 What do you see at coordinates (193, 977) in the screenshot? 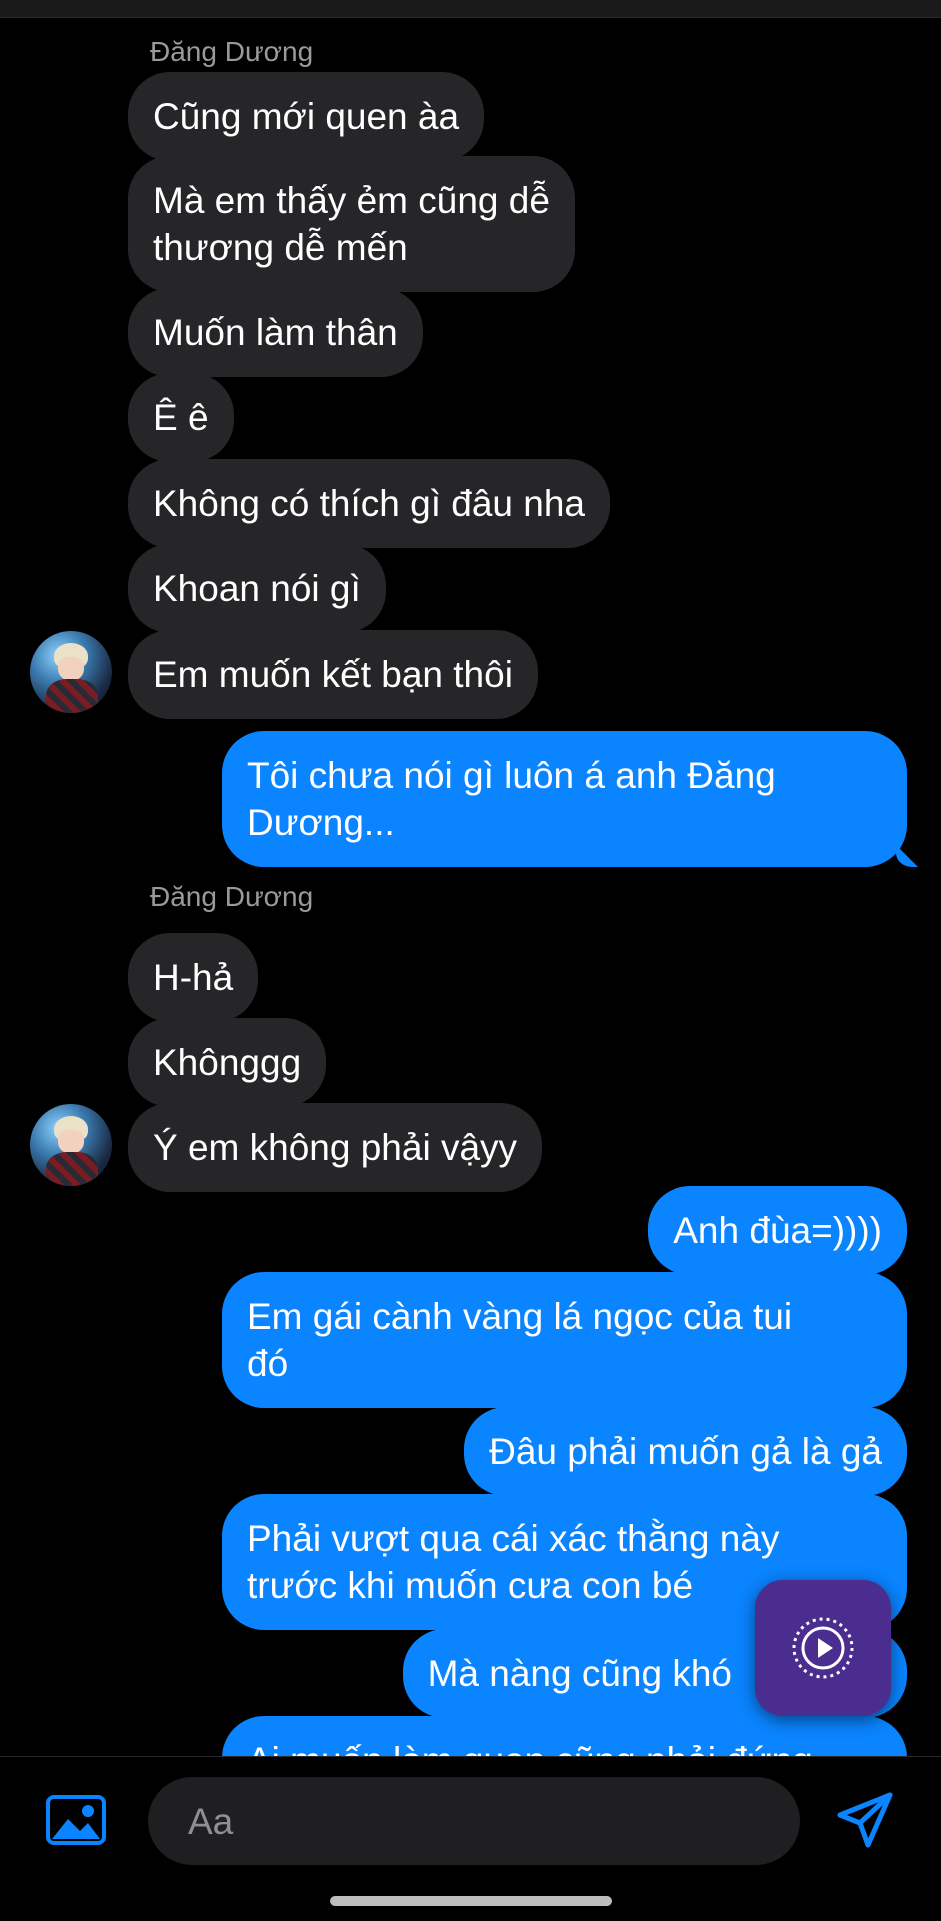
I see `incoming-message: H-hả` at bounding box center [193, 977].